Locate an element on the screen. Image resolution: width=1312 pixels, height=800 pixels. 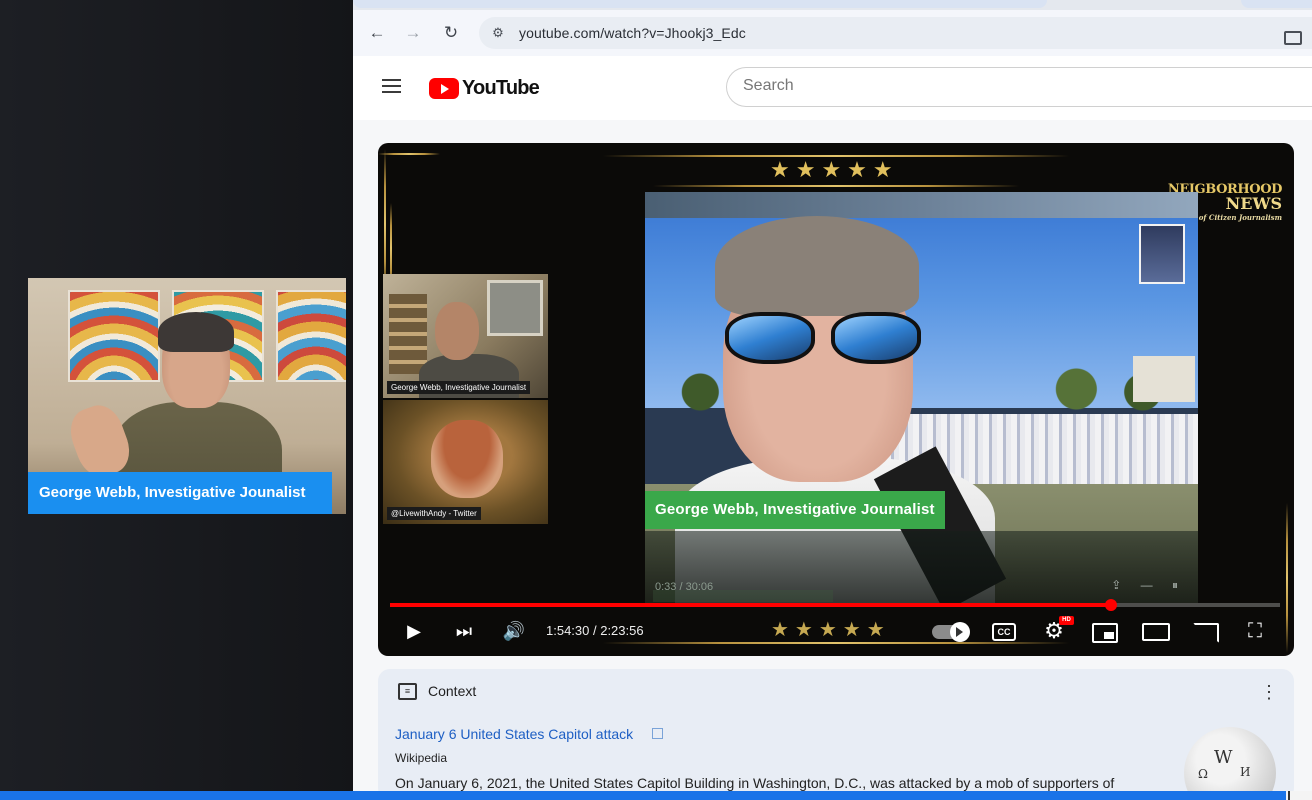
context-source: Wikipedia is located at coordinates (421, 758).